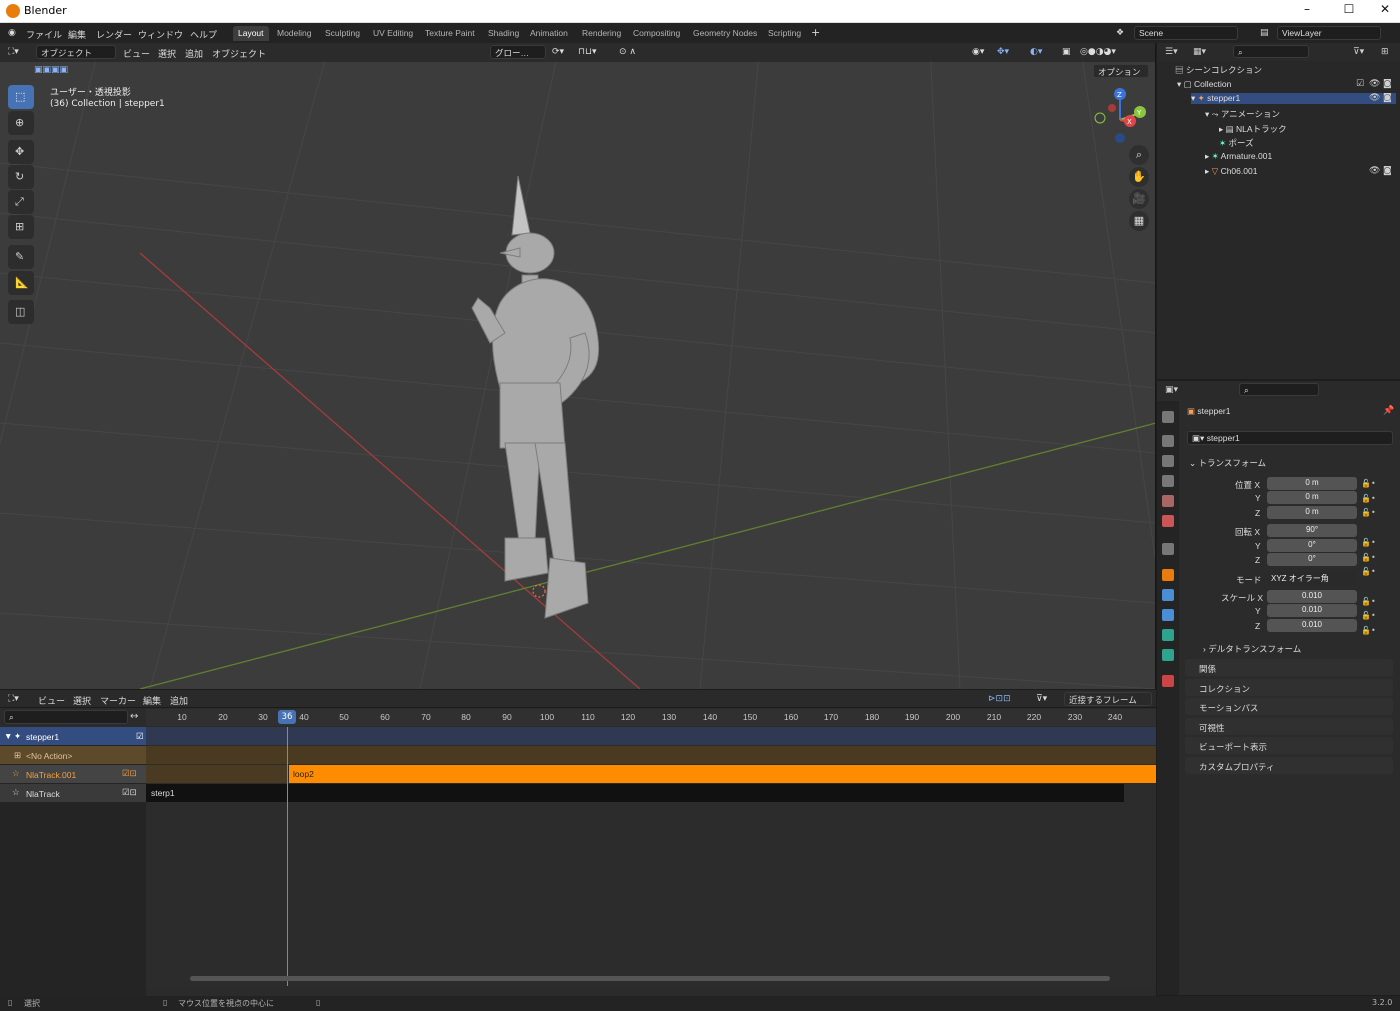 This screenshot has height=1011, width=1400. Describe the element at coordinates (978, 52) in the screenshot. I see `visibility-icon: ◉▾` at that location.